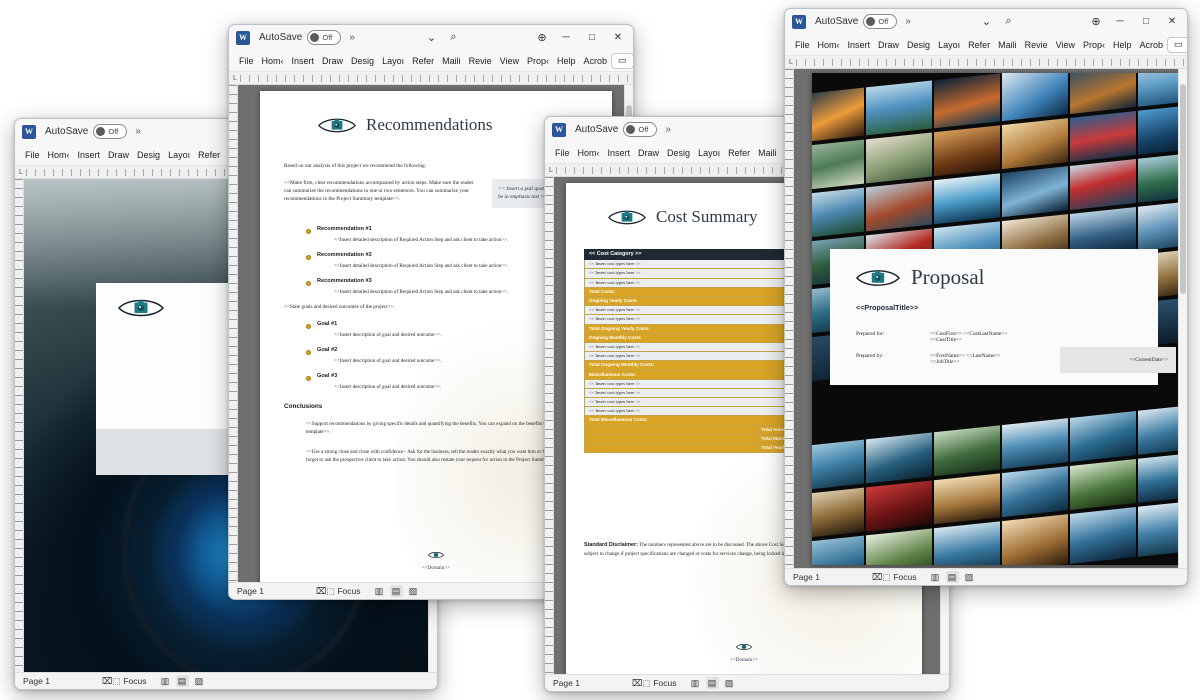 Image resolution: width=1200 pixels, height=700 pixels. Describe the element at coordinates (1183, 188) in the screenshot. I see `scrollbar-thumb` at that location.